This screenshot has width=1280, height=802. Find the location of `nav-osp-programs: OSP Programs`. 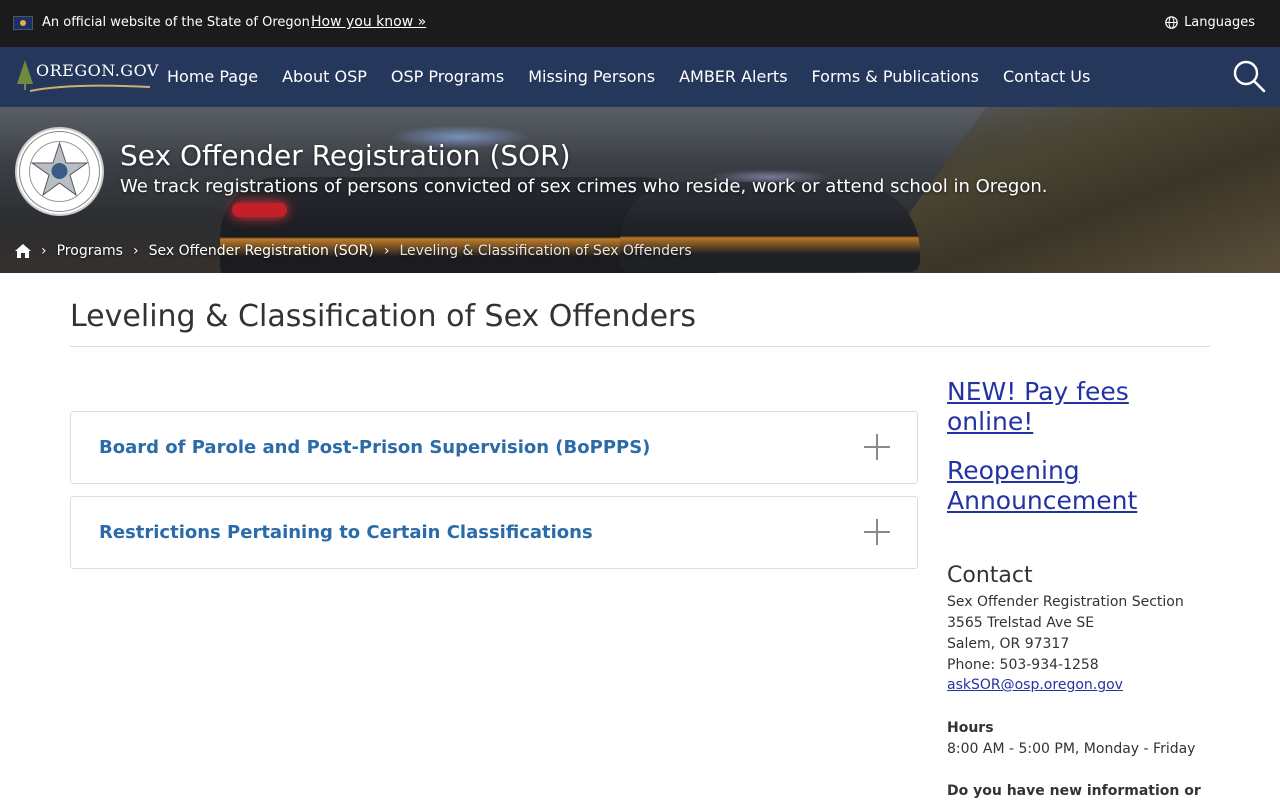

nav-osp-programs: OSP Programs is located at coordinates (447, 76).